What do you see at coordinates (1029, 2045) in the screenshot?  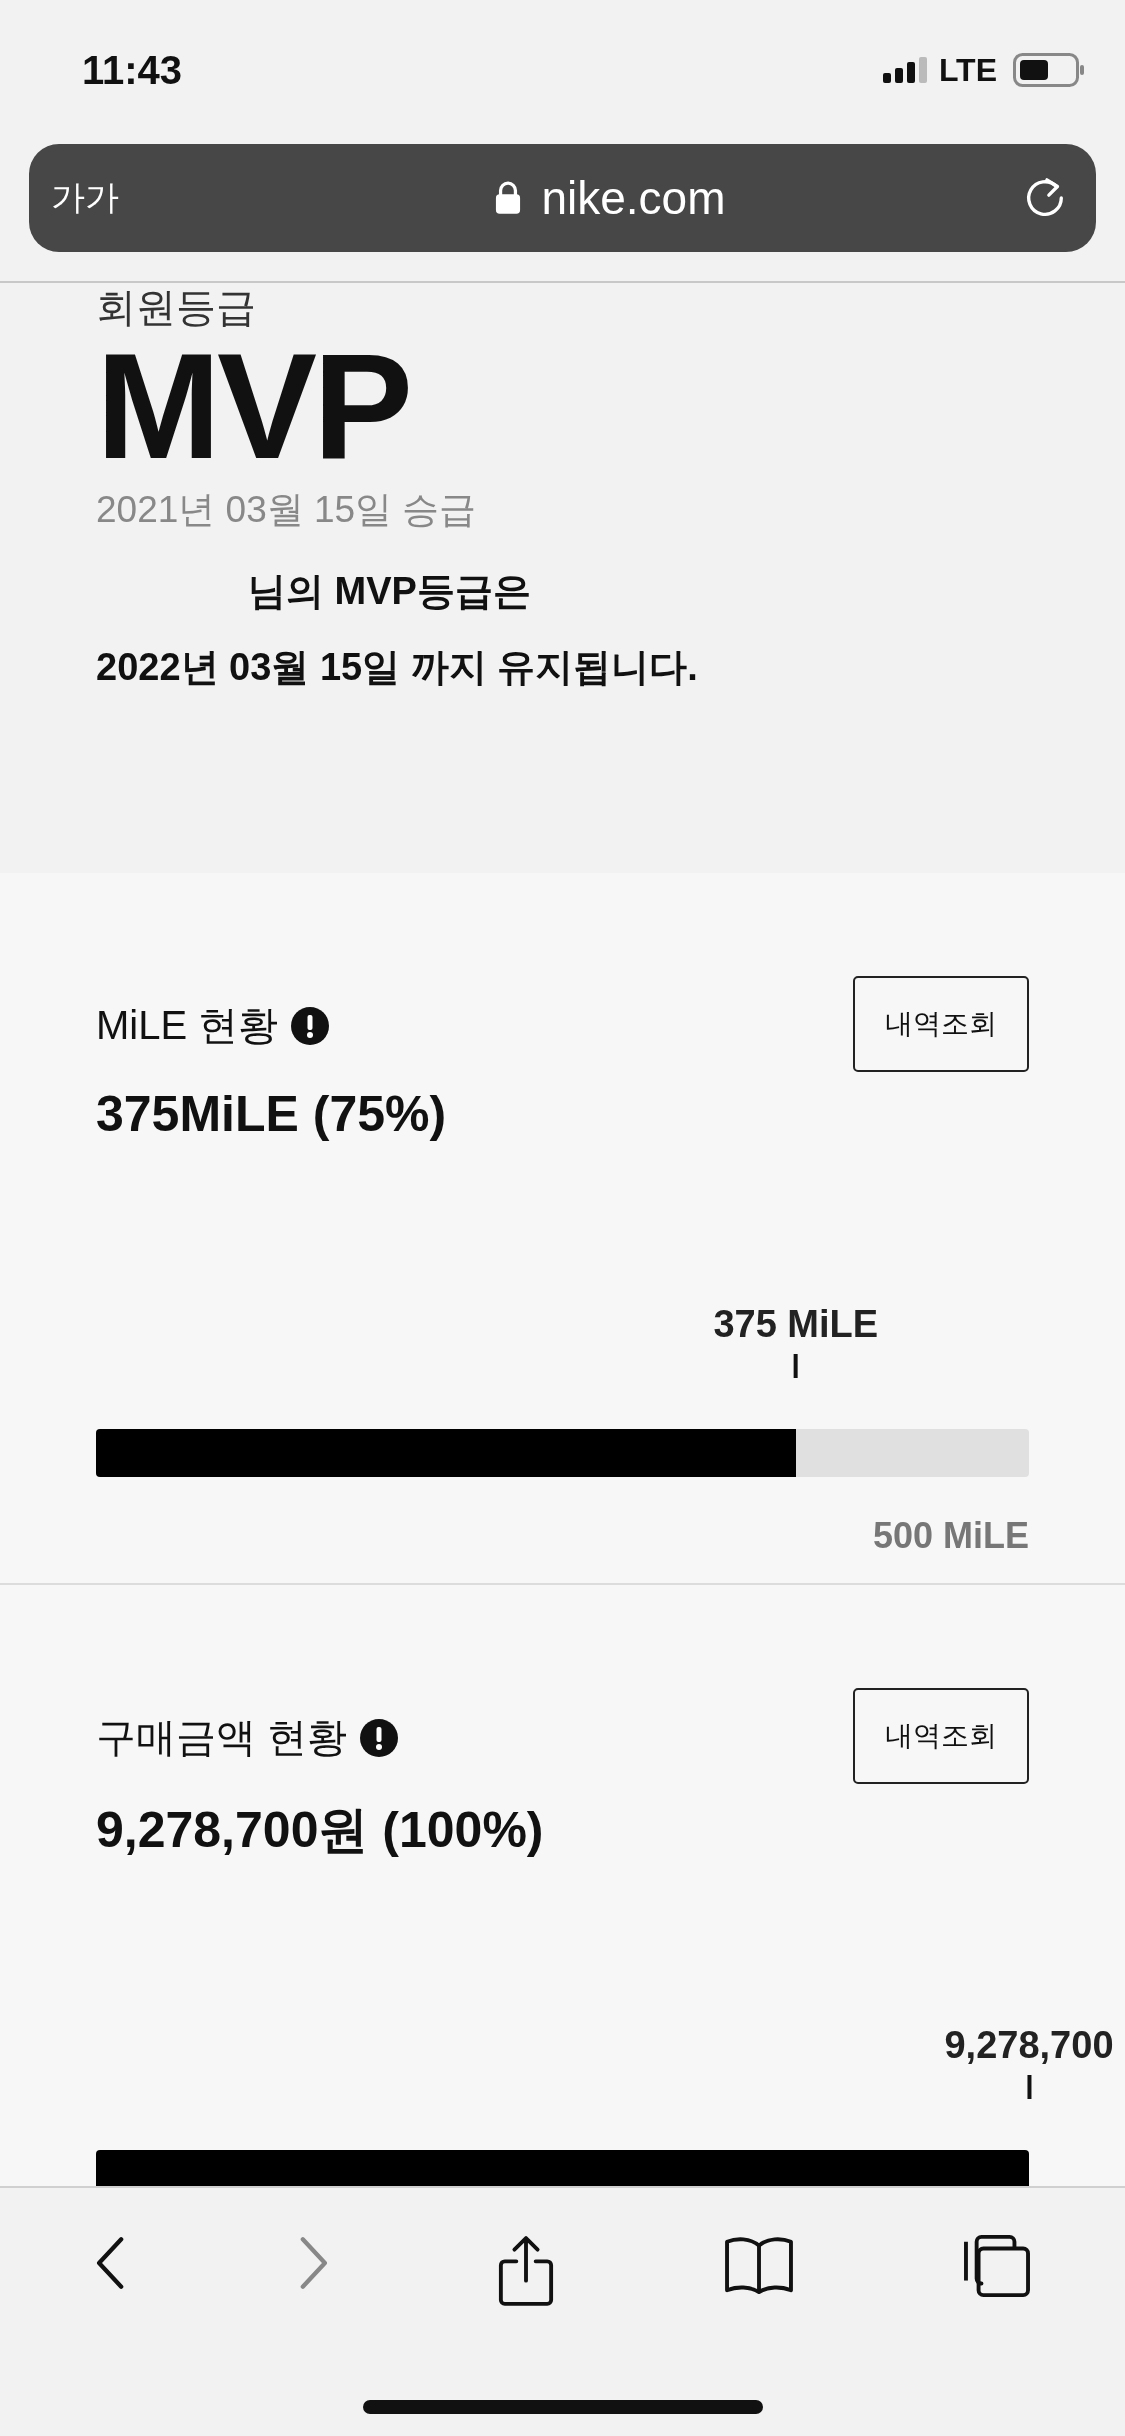 I see `marker-label: 9,278,700` at bounding box center [1029, 2045].